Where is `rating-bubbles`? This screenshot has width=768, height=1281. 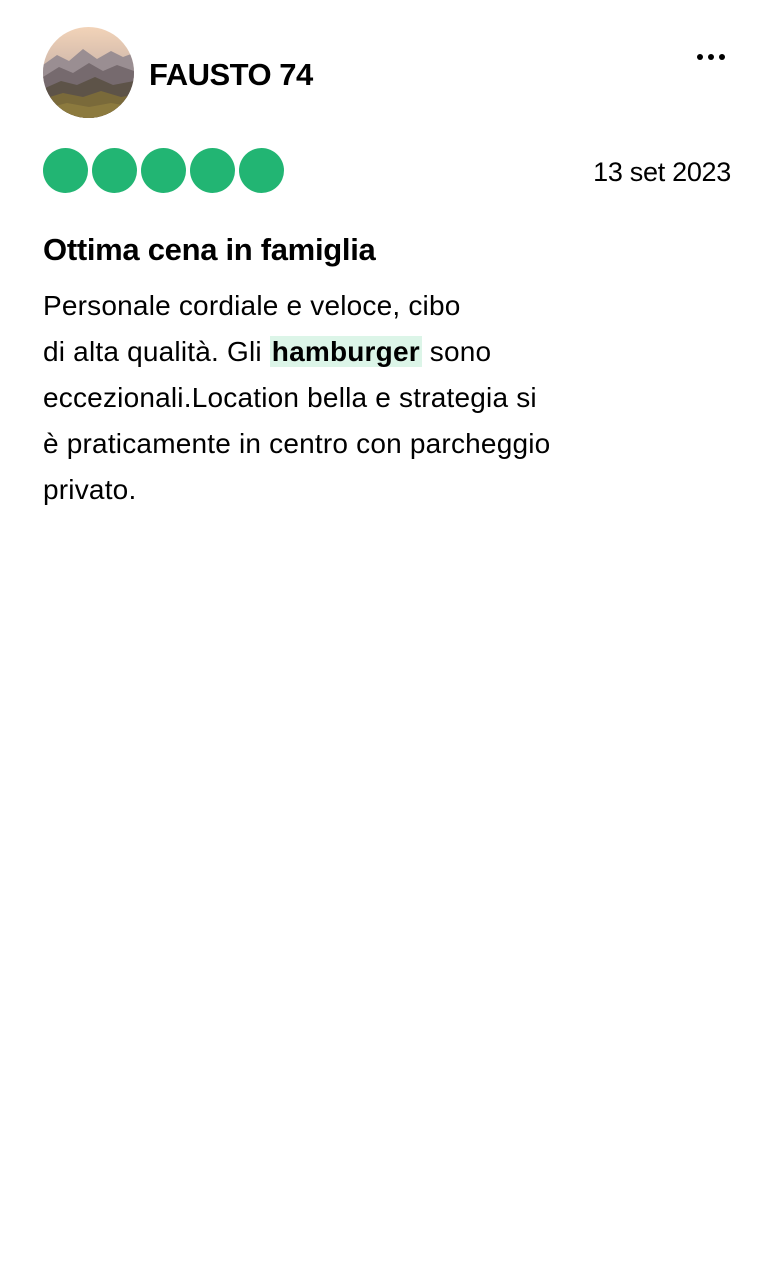
rating-bubbles is located at coordinates (163, 170).